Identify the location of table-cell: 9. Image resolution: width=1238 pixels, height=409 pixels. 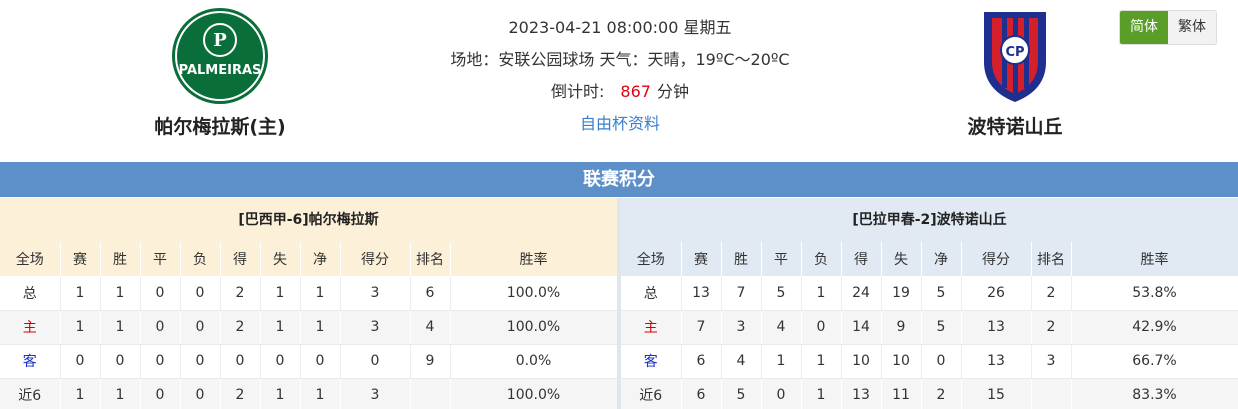
(901, 327).